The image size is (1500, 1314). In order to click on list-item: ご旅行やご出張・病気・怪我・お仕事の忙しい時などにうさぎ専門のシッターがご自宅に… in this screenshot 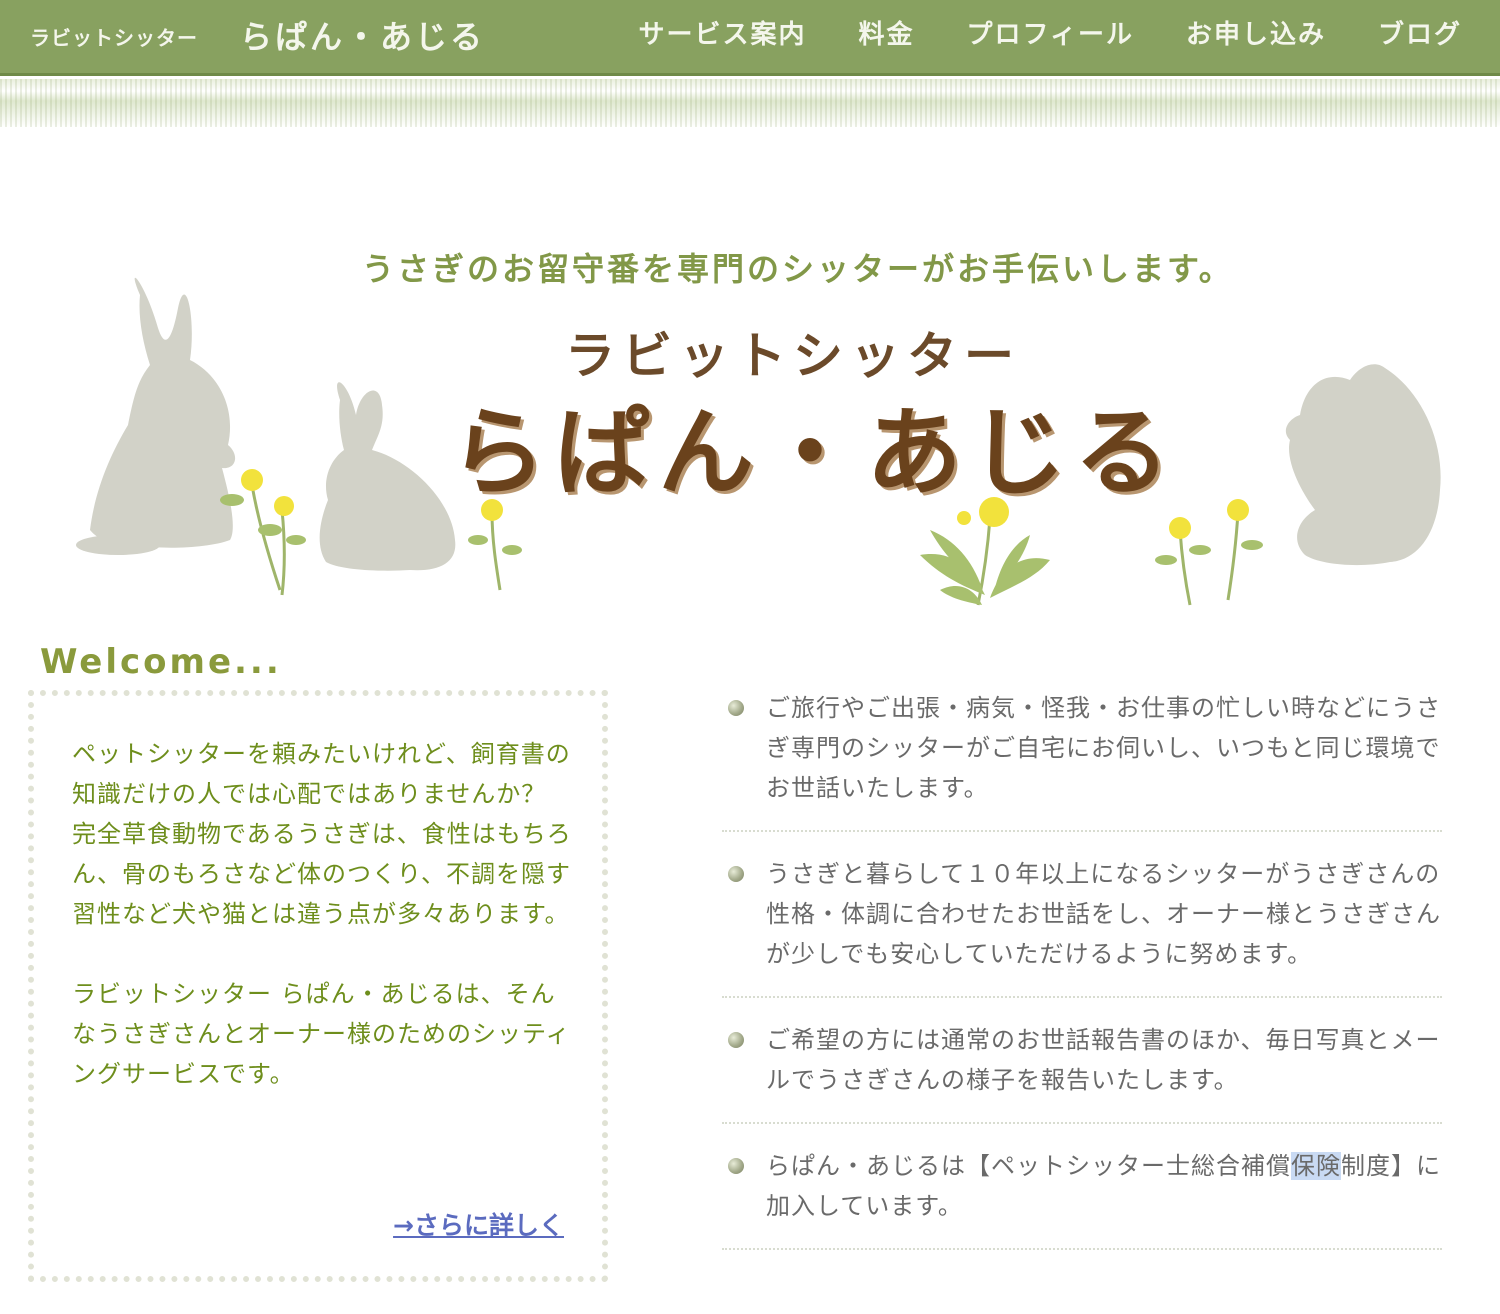, I will do `click(1082, 760)`.